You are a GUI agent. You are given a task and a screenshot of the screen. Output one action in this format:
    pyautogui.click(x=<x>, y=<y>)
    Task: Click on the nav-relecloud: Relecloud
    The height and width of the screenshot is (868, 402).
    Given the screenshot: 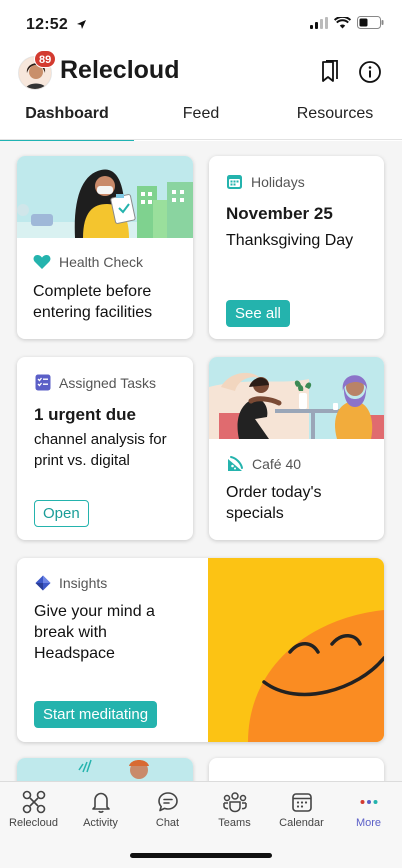 What is the action you would take?
    pyautogui.click(x=33, y=808)
    